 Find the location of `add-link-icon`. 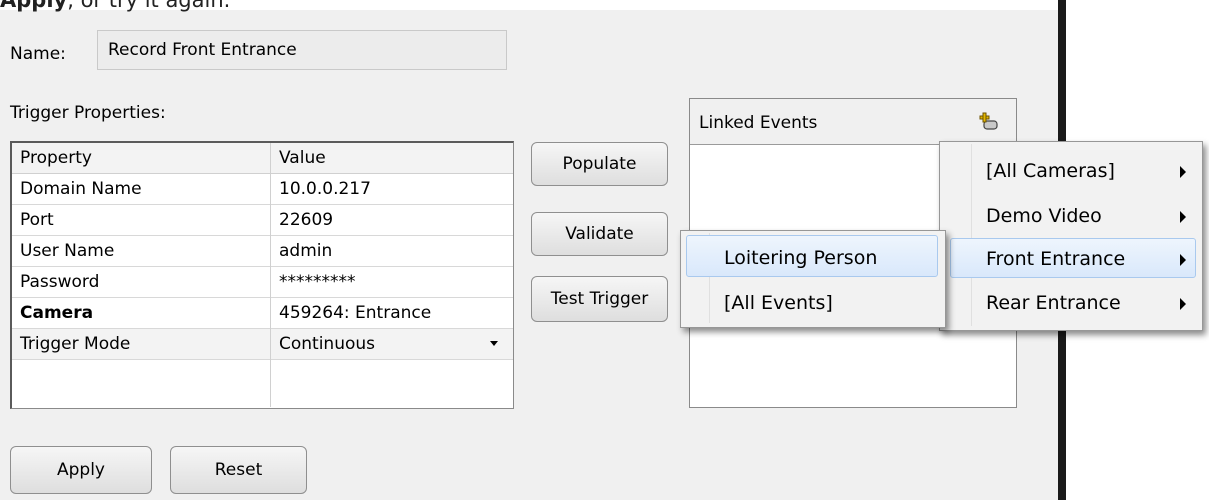

add-link-icon is located at coordinates (989, 121).